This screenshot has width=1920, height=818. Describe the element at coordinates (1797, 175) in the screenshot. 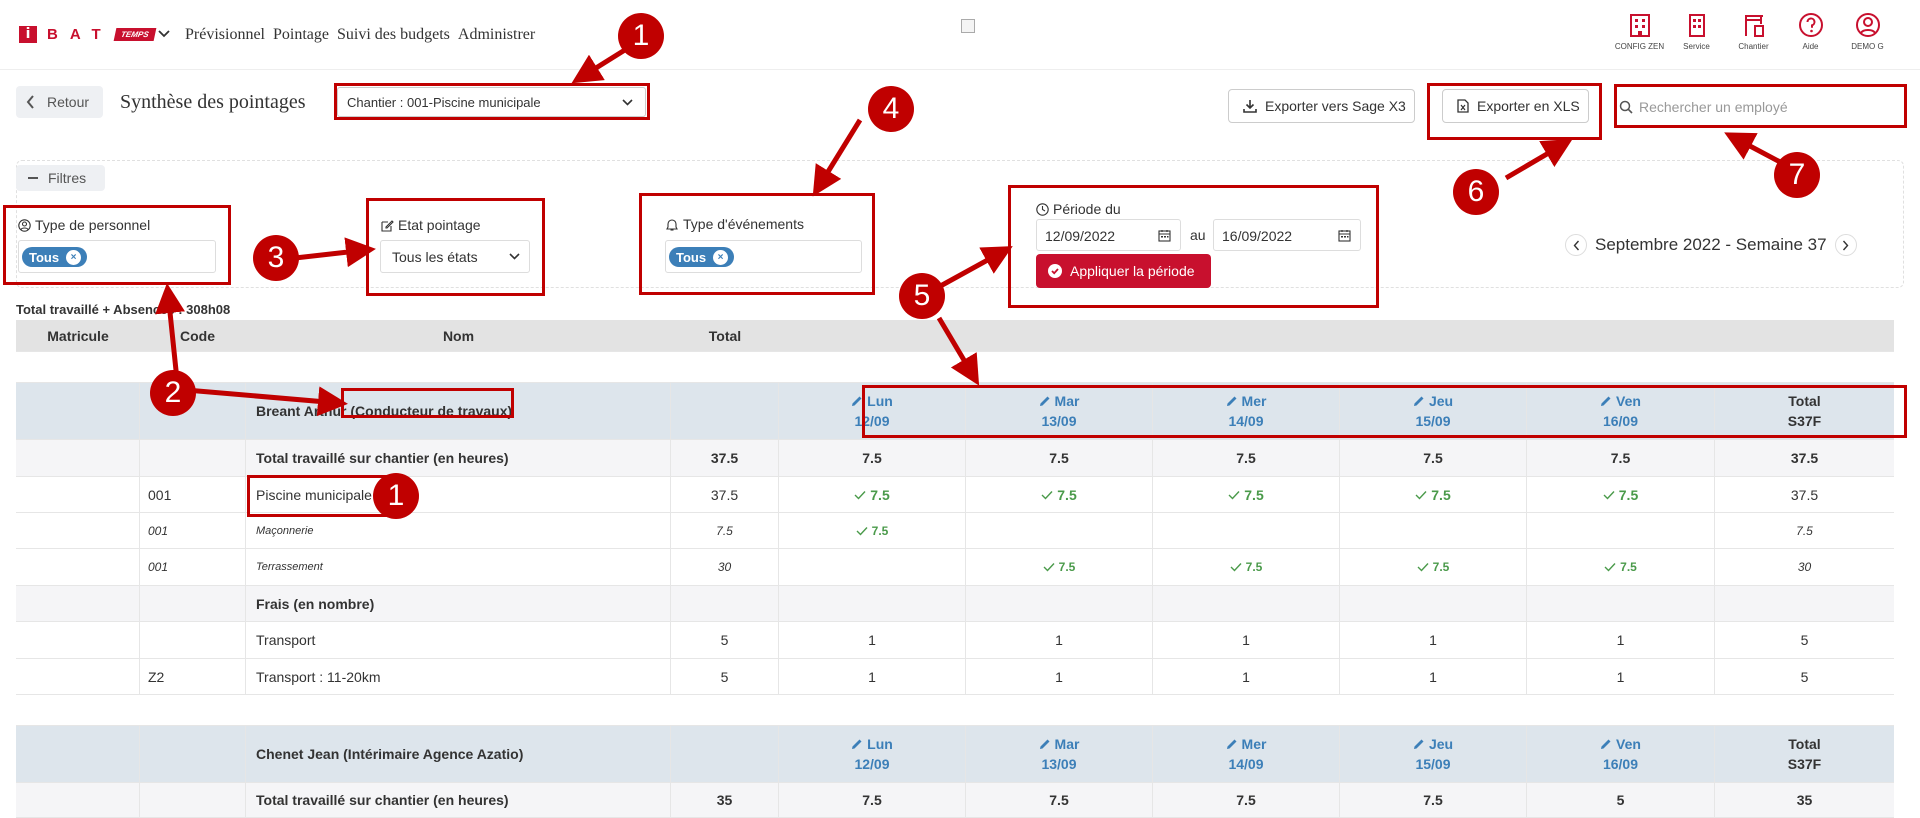

I see `annotation-marker-7: 7` at that location.